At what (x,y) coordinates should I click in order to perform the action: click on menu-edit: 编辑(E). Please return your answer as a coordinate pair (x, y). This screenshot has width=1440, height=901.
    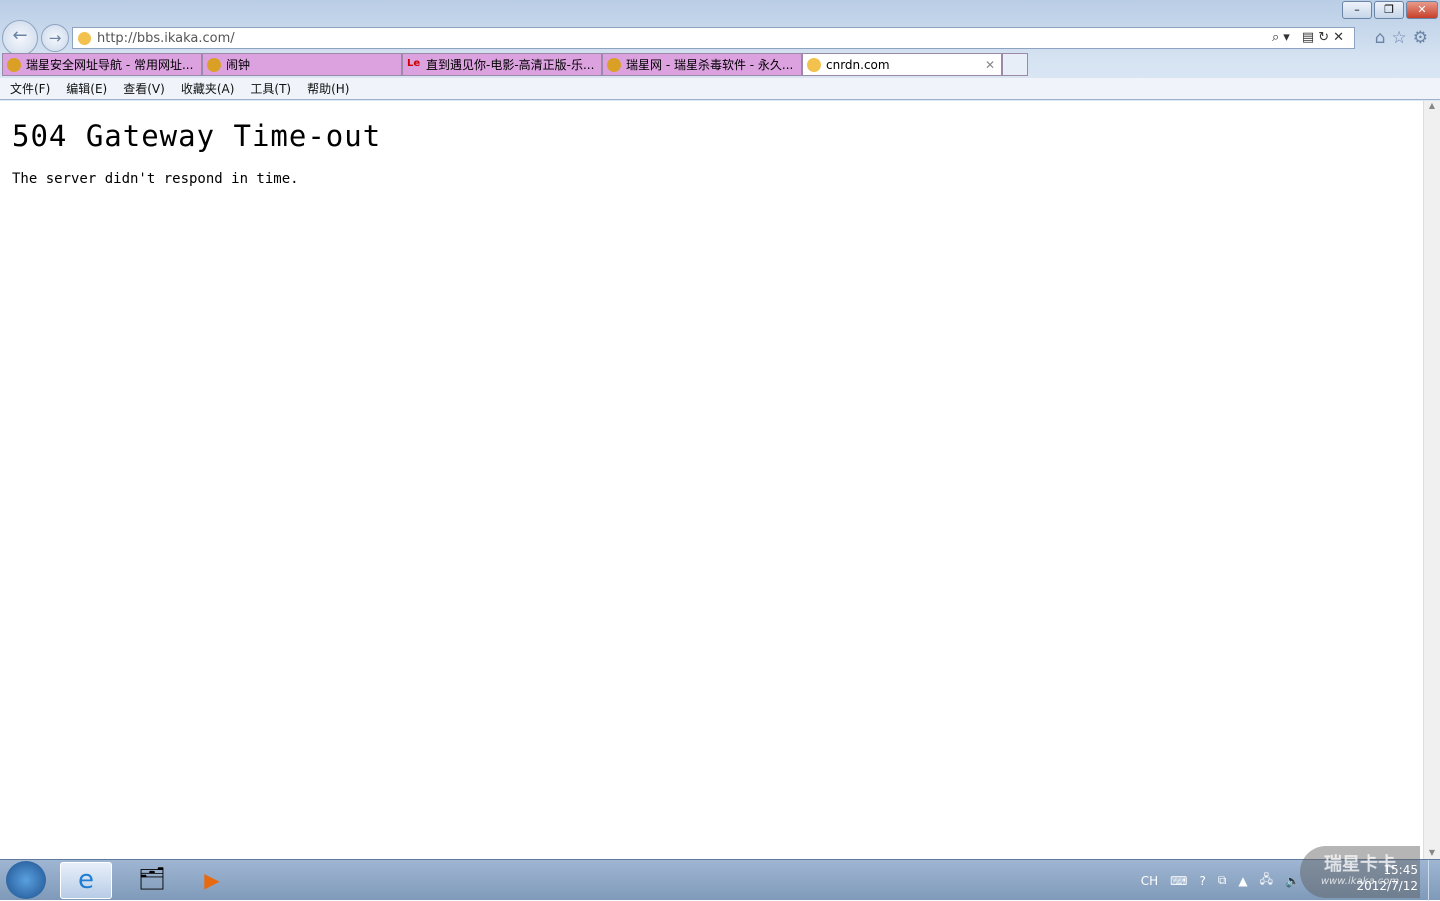
    Looking at the image, I should click on (86, 88).